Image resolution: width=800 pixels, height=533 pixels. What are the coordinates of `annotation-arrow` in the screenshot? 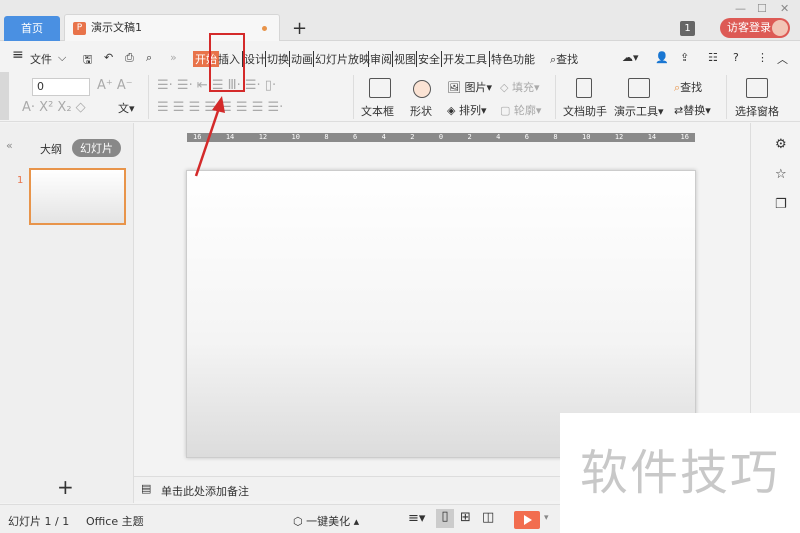 It's located at (209, 136).